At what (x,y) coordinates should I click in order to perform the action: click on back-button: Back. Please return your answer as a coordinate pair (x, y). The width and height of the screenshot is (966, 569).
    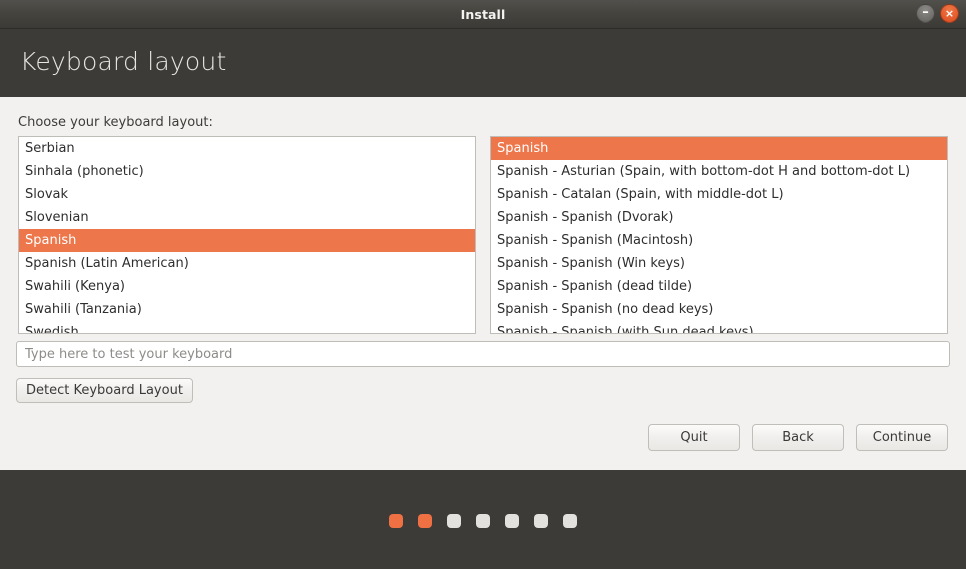
    Looking at the image, I should click on (798, 437).